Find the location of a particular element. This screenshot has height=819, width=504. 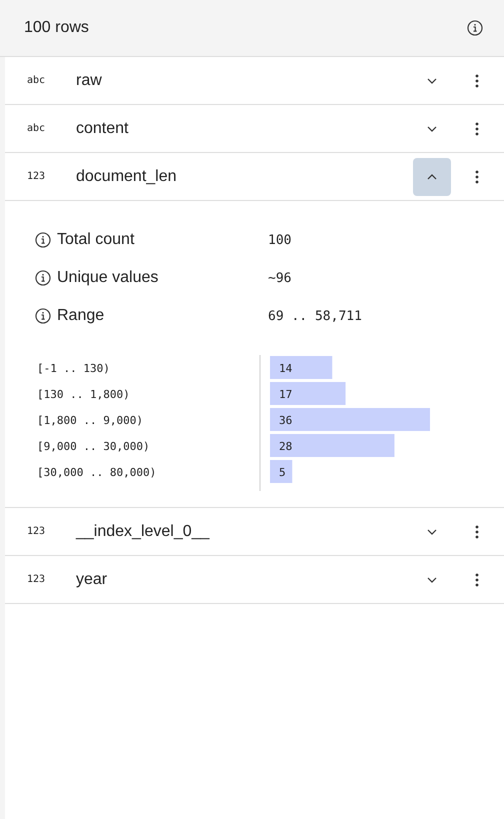

column-name: content is located at coordinates (103, 129).